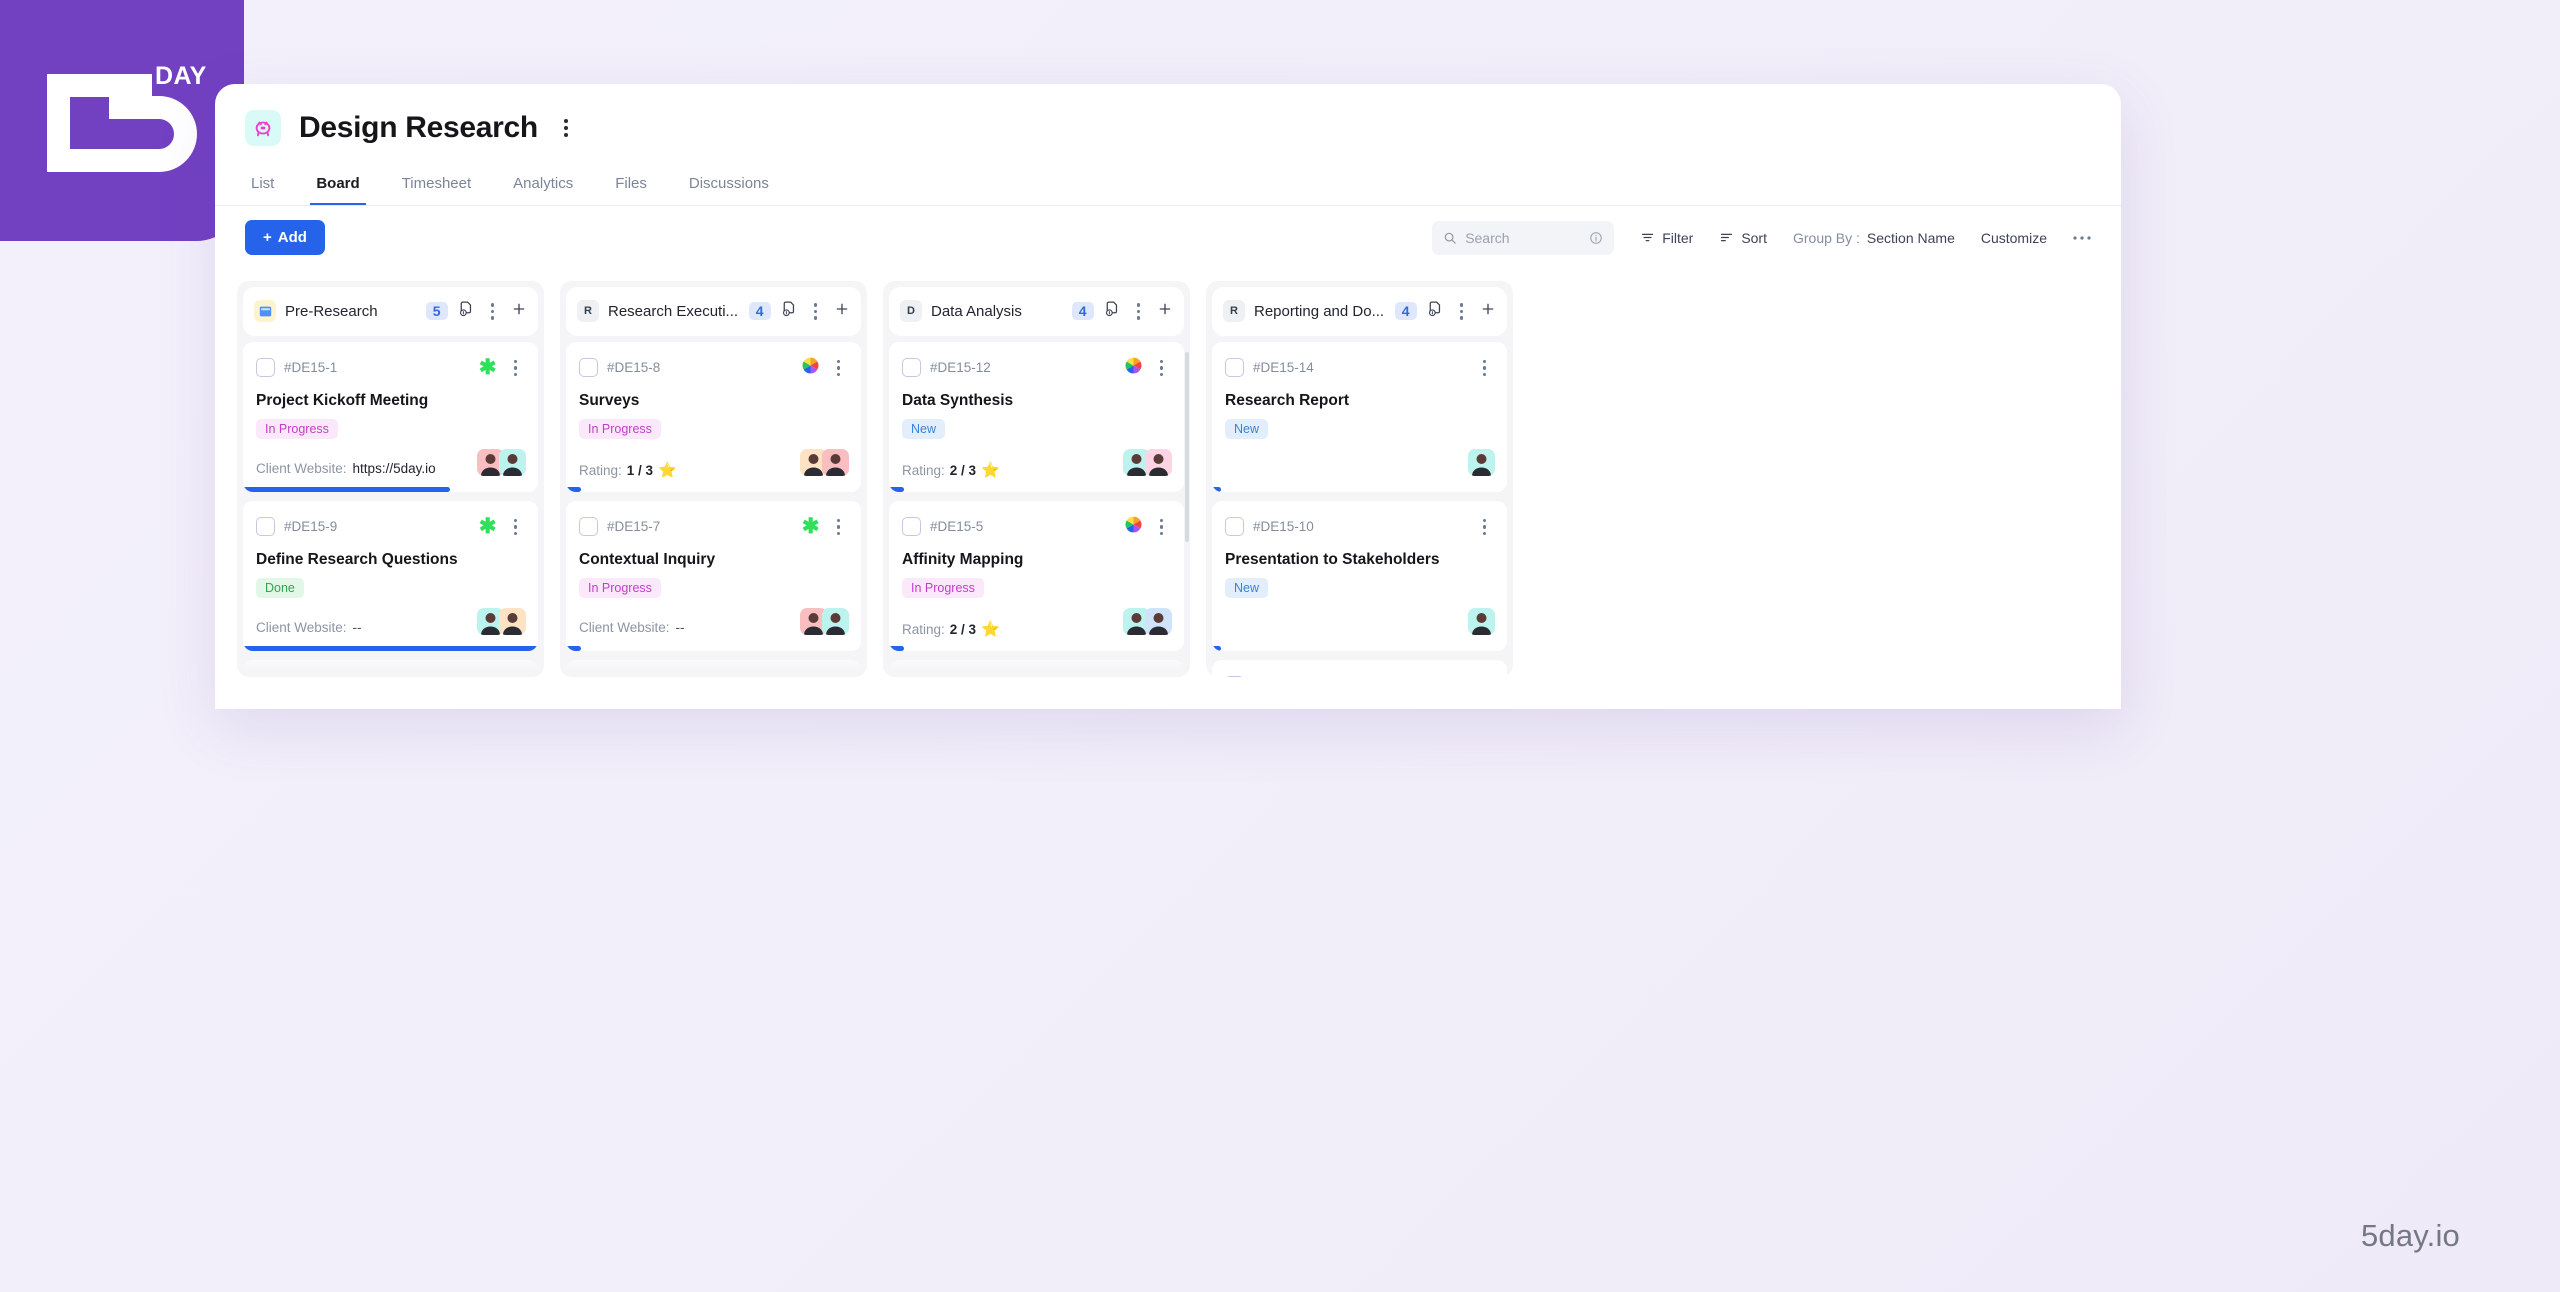  What do you see at coordinates (2014, 238) in the screenshot?
I see `customize-button: Customize` at bounding box center [2014, 238].